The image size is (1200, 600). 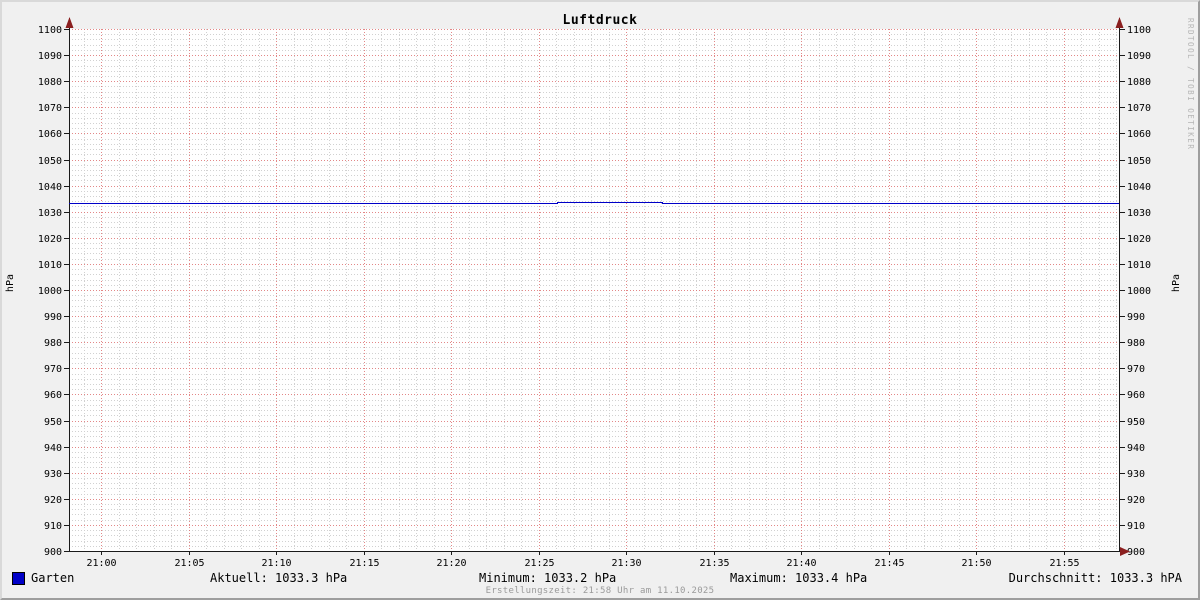 What do you see at coordinates (189, 563) in the screenshot?
I see `svg-text: 21:05` at bounding box center [189, 563].